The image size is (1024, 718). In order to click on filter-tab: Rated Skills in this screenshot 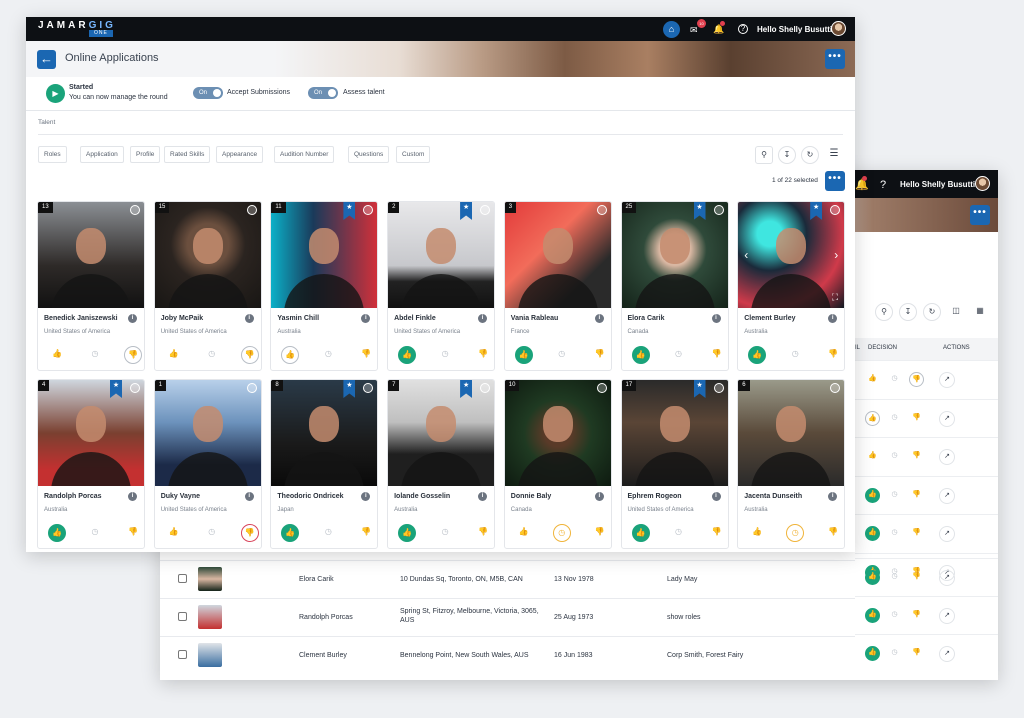, I will do `click(187, 154)`.